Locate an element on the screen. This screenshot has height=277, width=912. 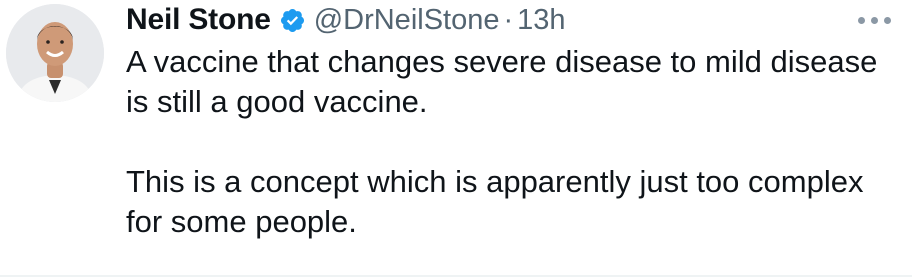
timestamp: 13h is located at coordinates (541, 20).